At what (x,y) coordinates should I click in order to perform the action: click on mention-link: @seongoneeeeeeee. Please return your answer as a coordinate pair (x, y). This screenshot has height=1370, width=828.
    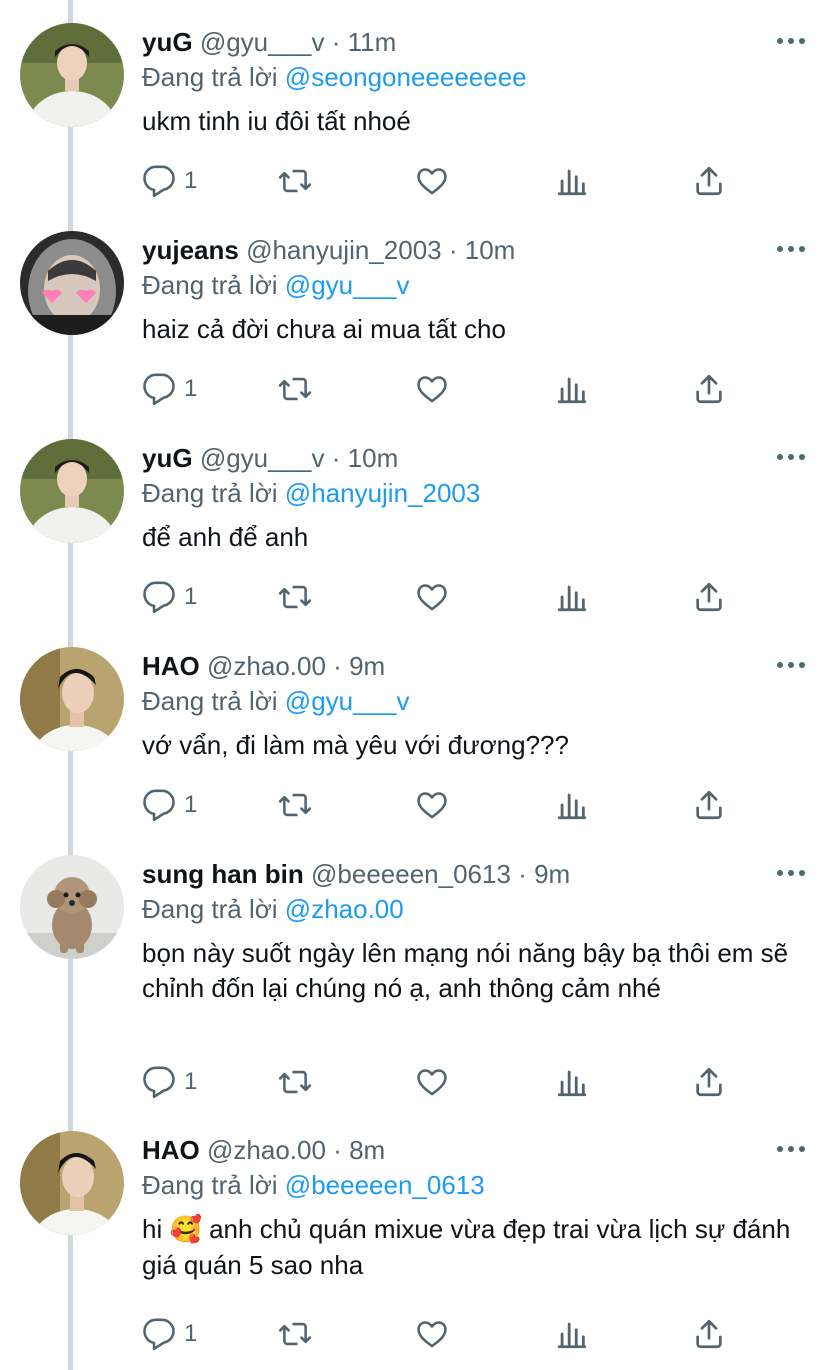
    Looking at the image, I should click on (406, 77).